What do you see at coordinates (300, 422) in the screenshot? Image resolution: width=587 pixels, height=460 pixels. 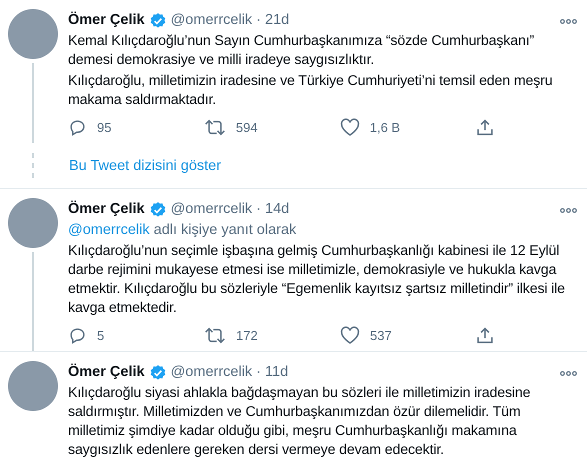 I see `tweet-text: Kılıçdaroğlu siyasi ahlakla bağdaşmayan bu sözleri ile milletimizin iradesine saldırmıştır. Milletimizden ve Cumhurbaşkanımızdan özür dilemelidir. Tüm milletimiz şimdiye kadar olduğu gibi, meşru Cumhurbaşkanlığı makamına saygısızlık edenlere gereken dersi vermeye devam edecektir.` at bounding box center [300, 422].